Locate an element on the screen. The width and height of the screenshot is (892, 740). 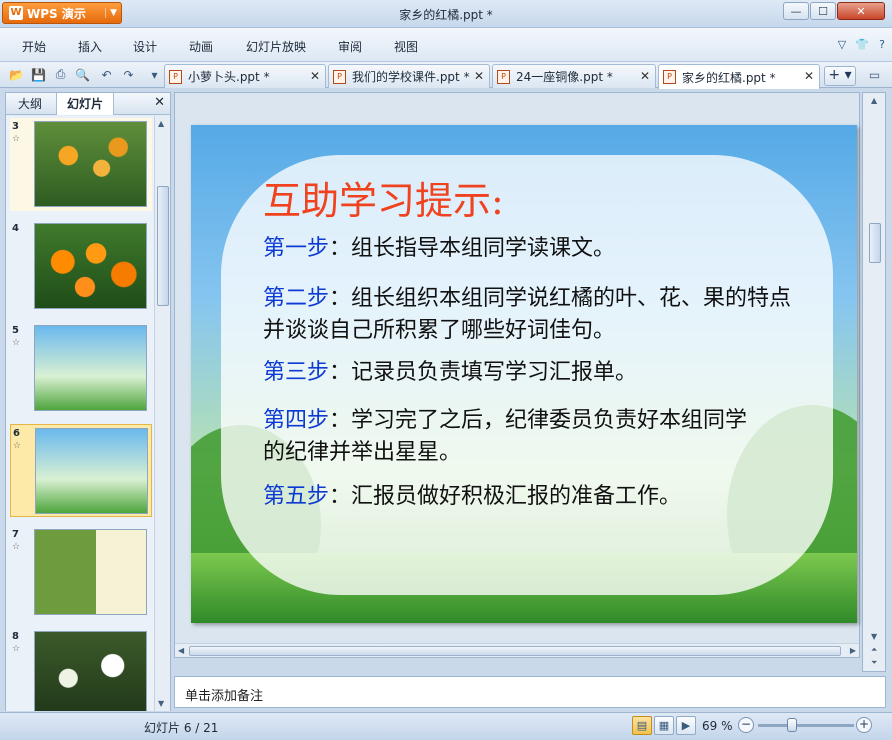
zoom-slider is located at coordinates (806, 725).